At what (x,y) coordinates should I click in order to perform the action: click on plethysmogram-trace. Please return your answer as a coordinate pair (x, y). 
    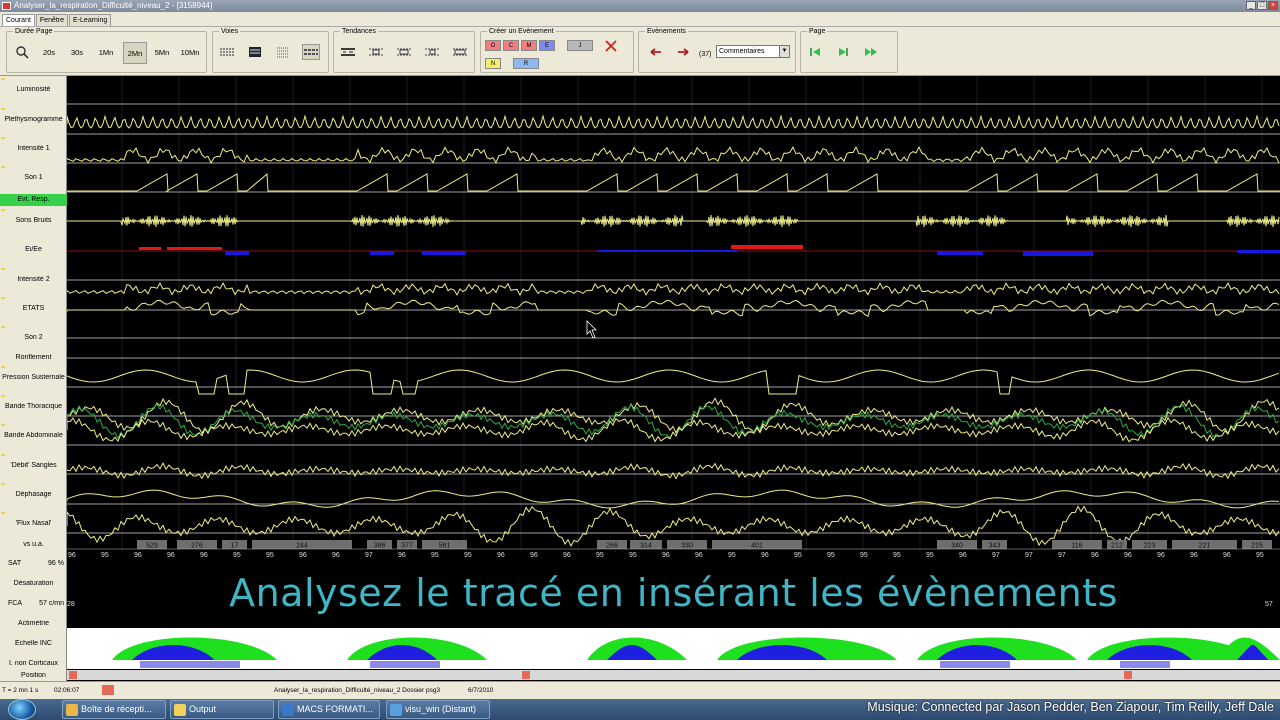
    Looking at the image, I should click on (673, 121).